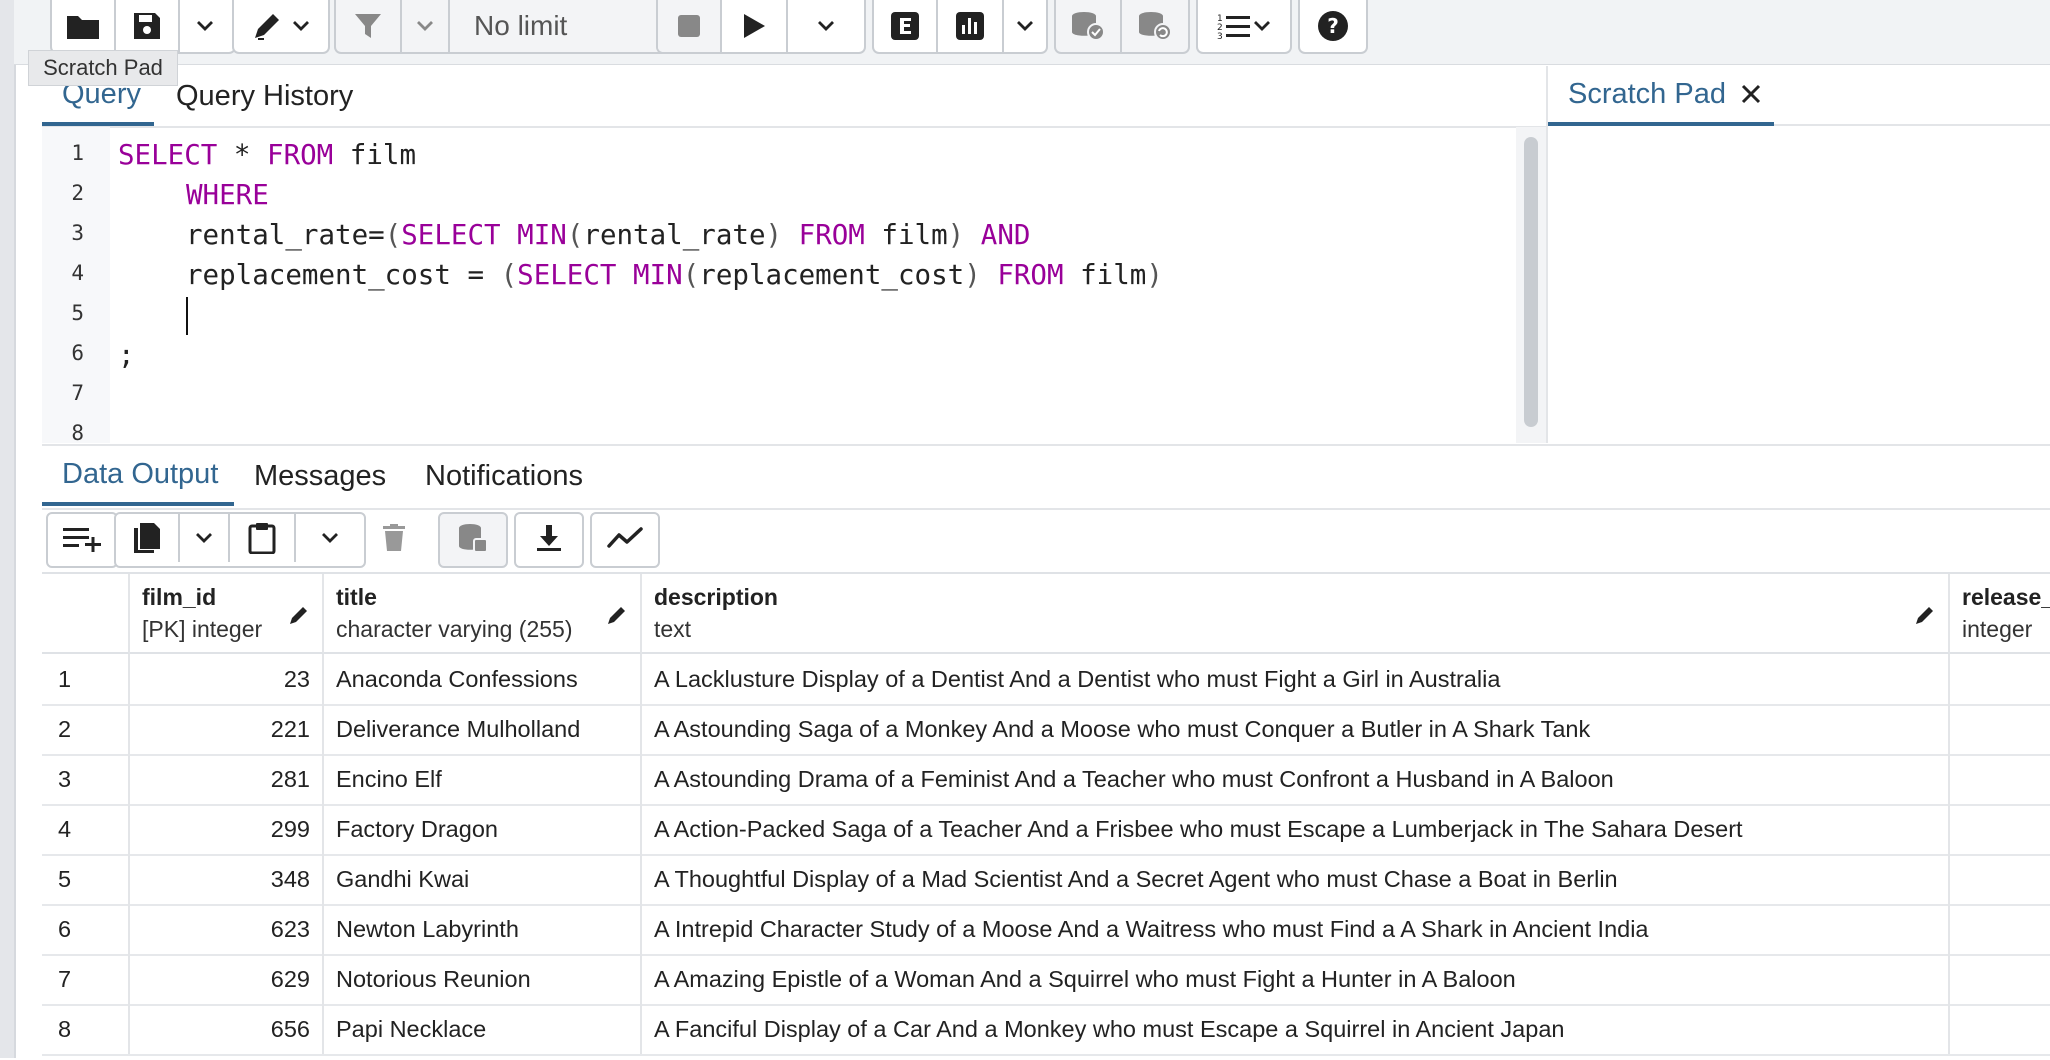 The width and height of the screenshot is (2050, 1060). Describe the element at coordinates (473, 538) in the screenshot. I see `save-data-button` at that location.